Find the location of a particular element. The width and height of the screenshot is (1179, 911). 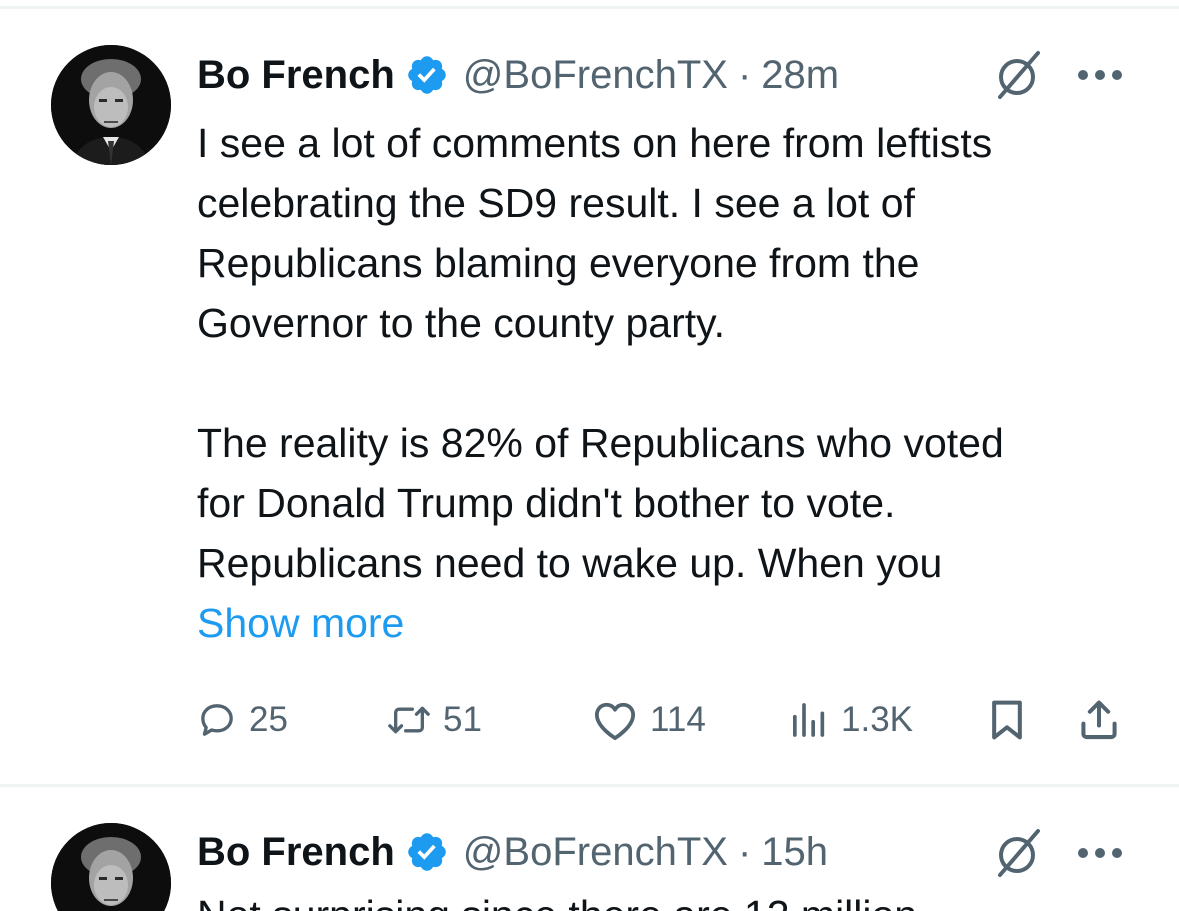

tweet-header: Bo French @BoFrenchTX · 28m is located at coordinates (518, 75).